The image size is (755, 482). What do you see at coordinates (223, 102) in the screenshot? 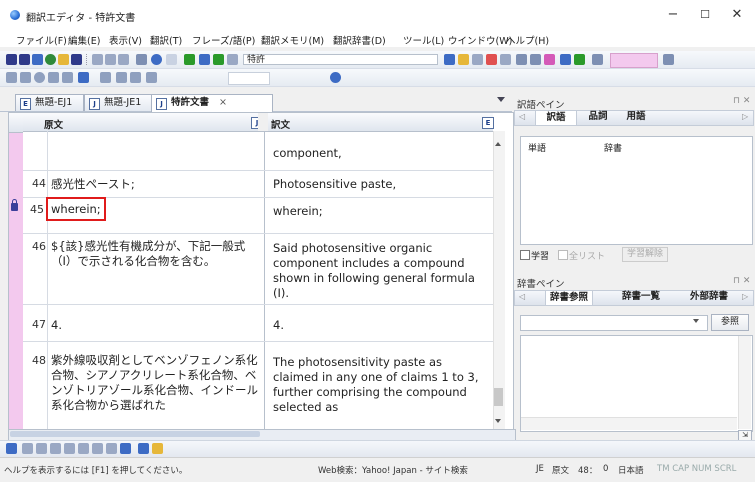
I see `tab-close-icon: ×` at bounding box center [223, 102].